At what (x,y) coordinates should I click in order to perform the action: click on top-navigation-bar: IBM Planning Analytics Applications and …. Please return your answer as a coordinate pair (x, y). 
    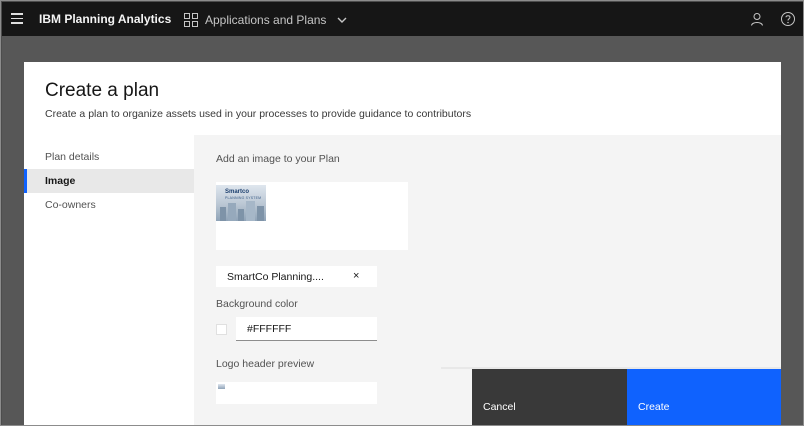
    Looking at the image, I should click on (402, 19).